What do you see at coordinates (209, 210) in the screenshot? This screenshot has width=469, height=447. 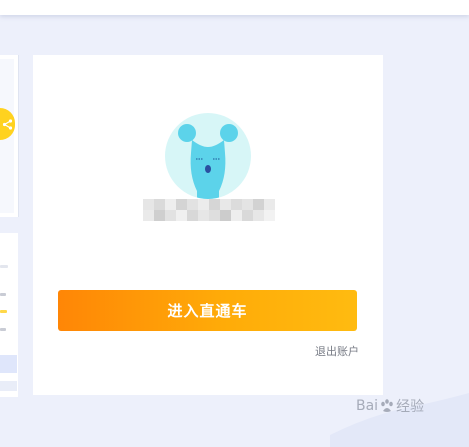 I see `username-blurred` at bounding box center [209, 210].